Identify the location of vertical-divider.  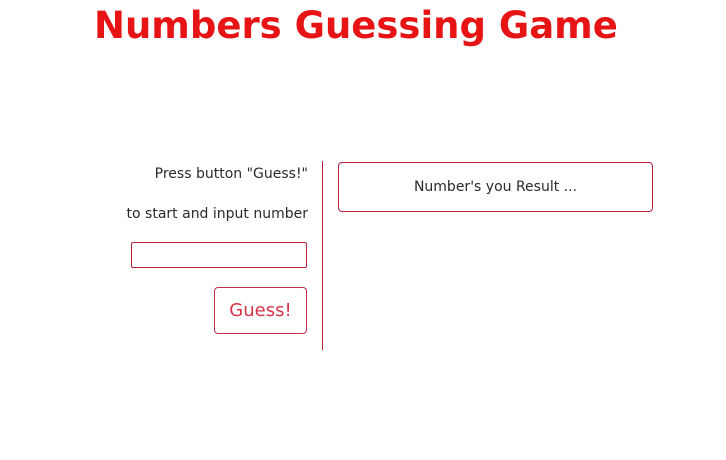
(322, 255).